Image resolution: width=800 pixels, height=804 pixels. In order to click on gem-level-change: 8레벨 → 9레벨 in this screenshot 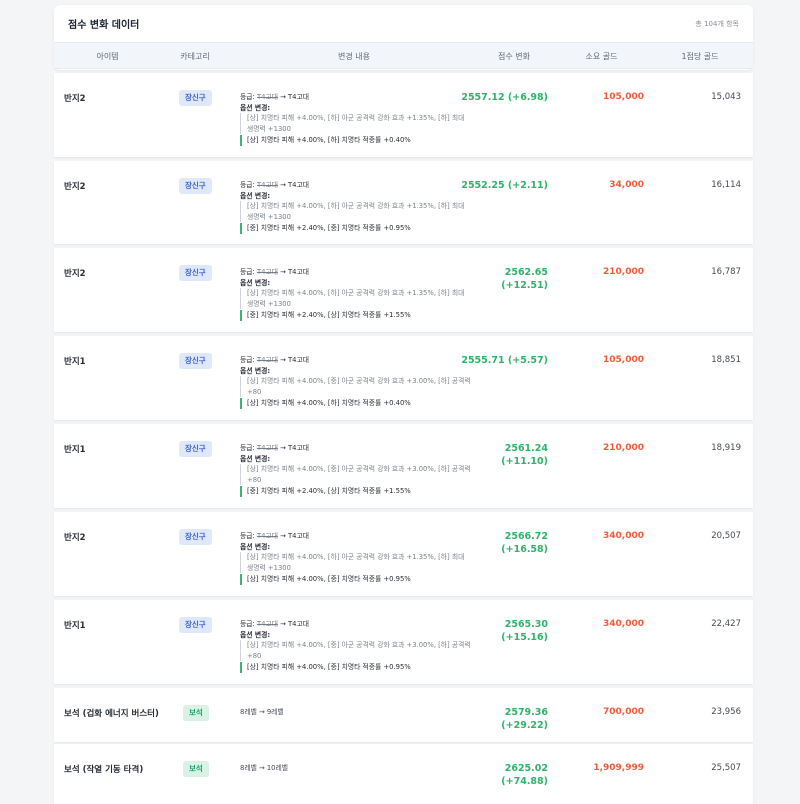, I will do `click(262, 712)`.